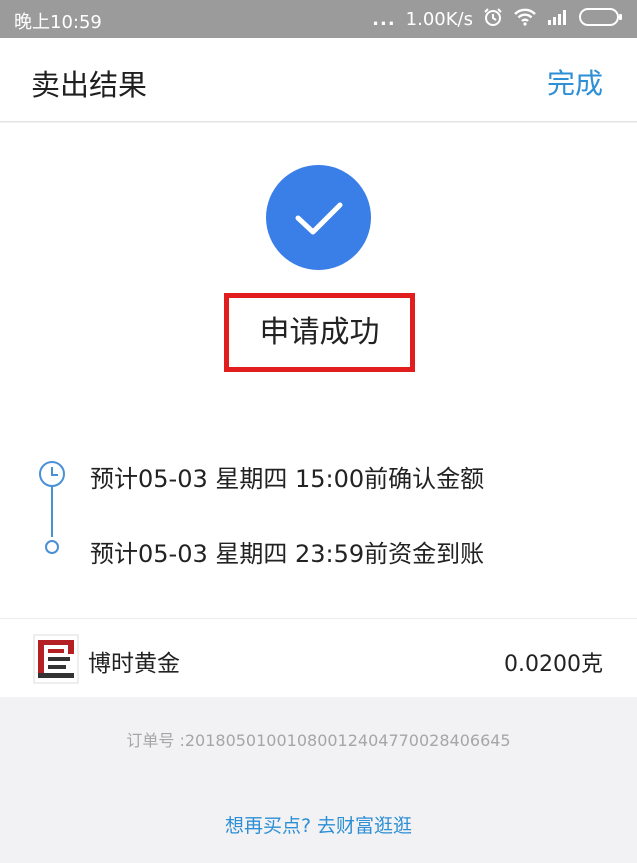  What do you see at coordinates (525, 19) in the screenshot?
I see `wifi-icon` at bounding box center [525, 19].